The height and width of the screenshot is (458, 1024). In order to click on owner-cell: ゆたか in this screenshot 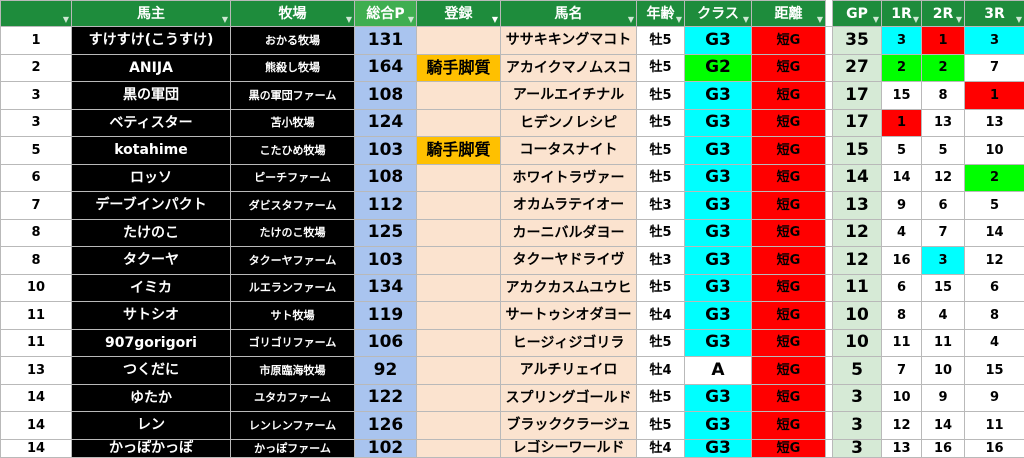, I will do `click(151, 398)`.